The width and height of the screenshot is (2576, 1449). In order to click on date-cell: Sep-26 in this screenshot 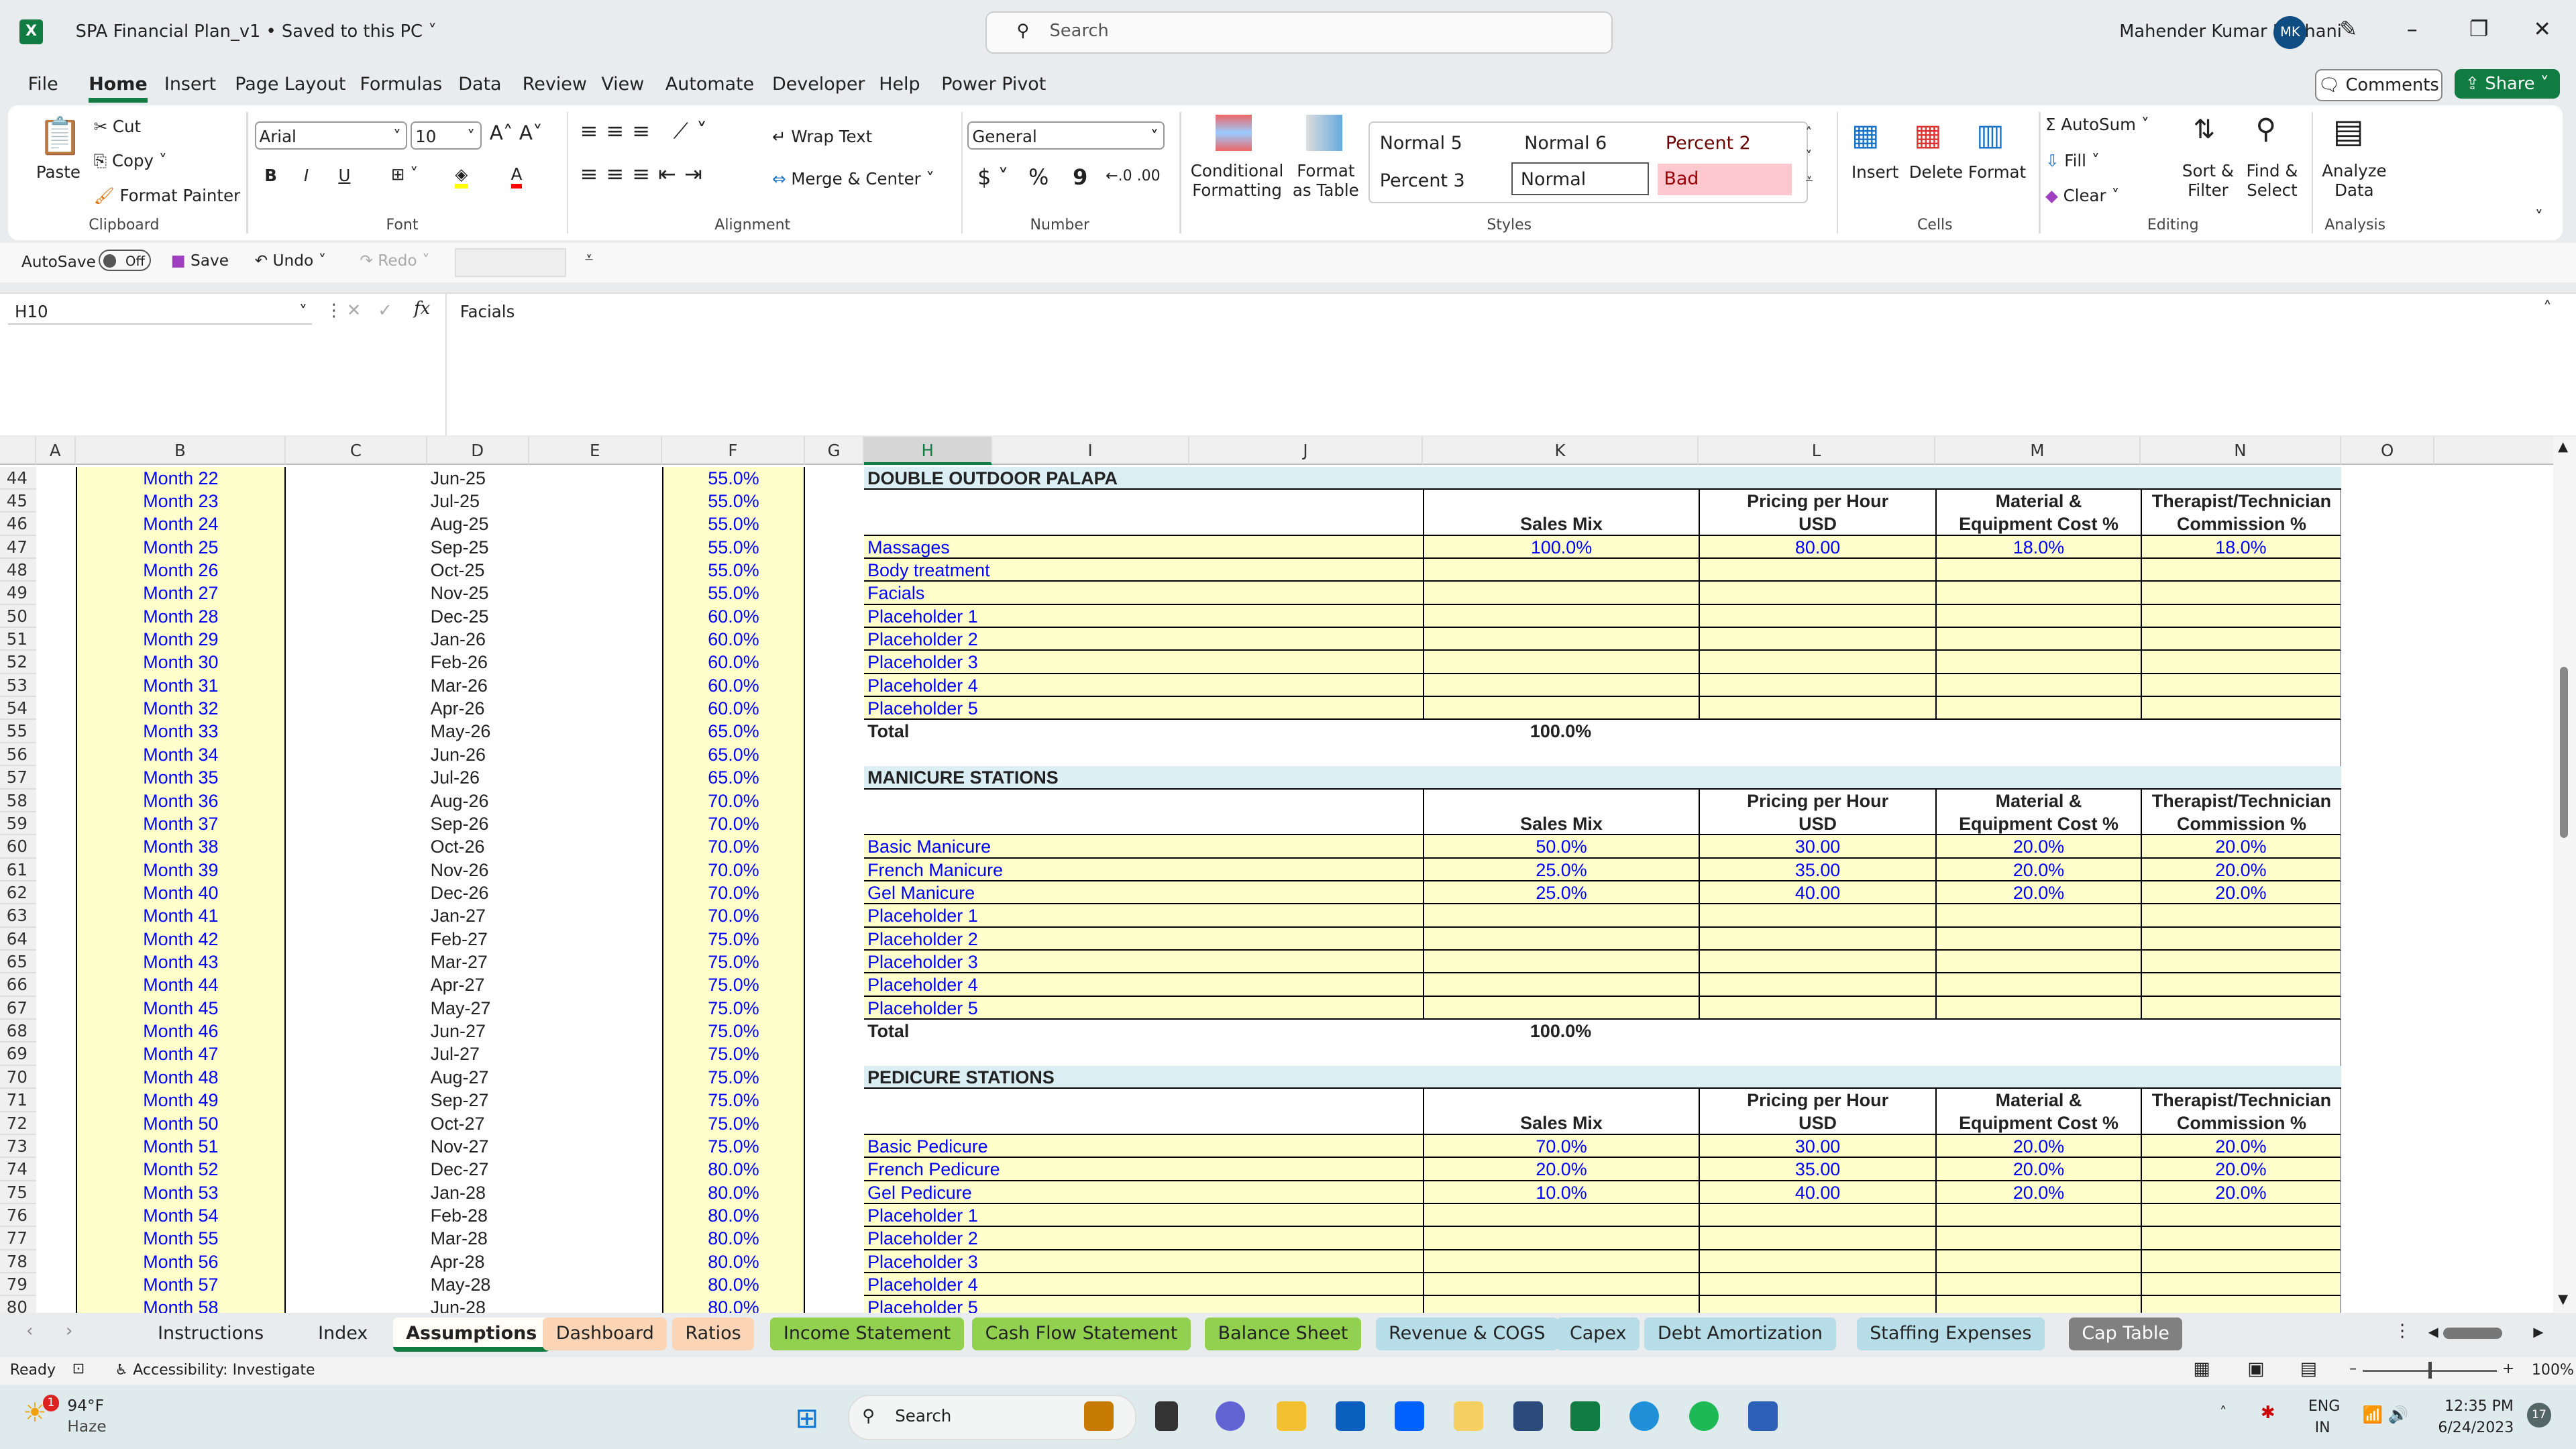, I will do `click(480, 823)`.